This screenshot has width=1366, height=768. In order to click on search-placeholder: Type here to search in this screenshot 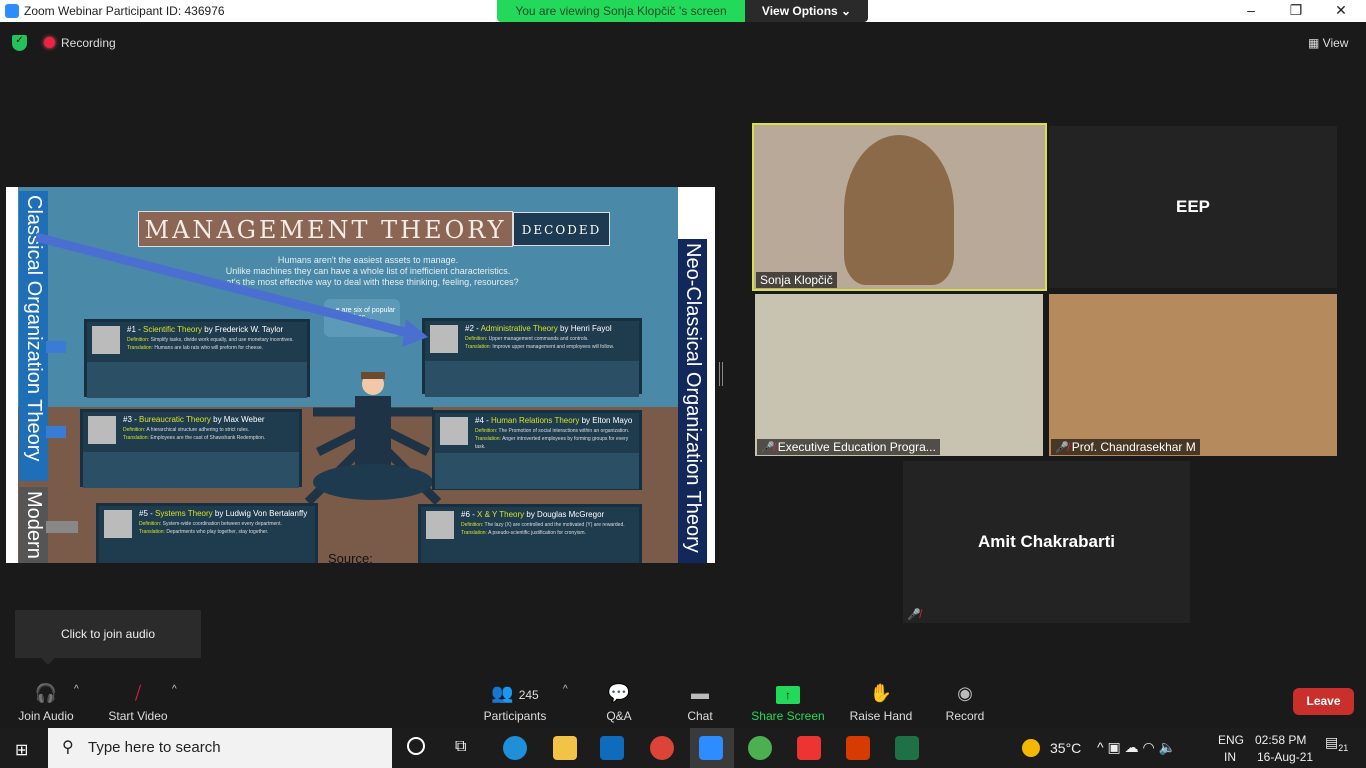, I will do `click(154, 747)`.